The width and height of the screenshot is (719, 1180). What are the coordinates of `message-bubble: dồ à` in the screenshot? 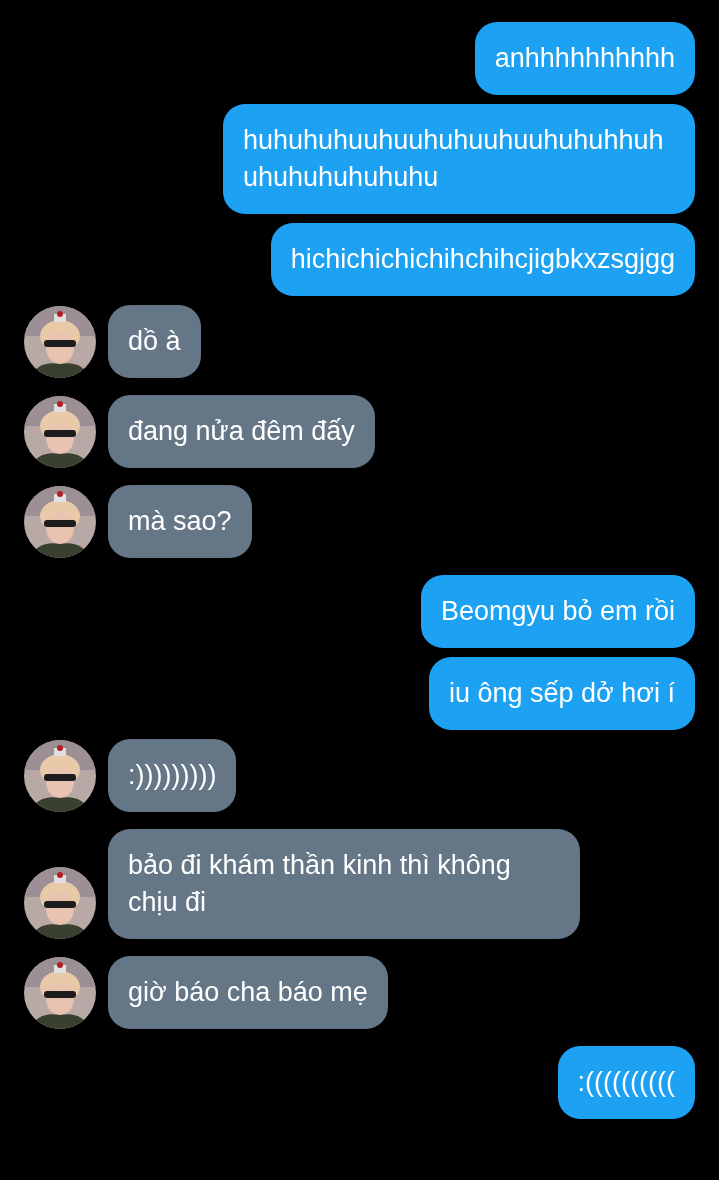 It's located at (154, 341).